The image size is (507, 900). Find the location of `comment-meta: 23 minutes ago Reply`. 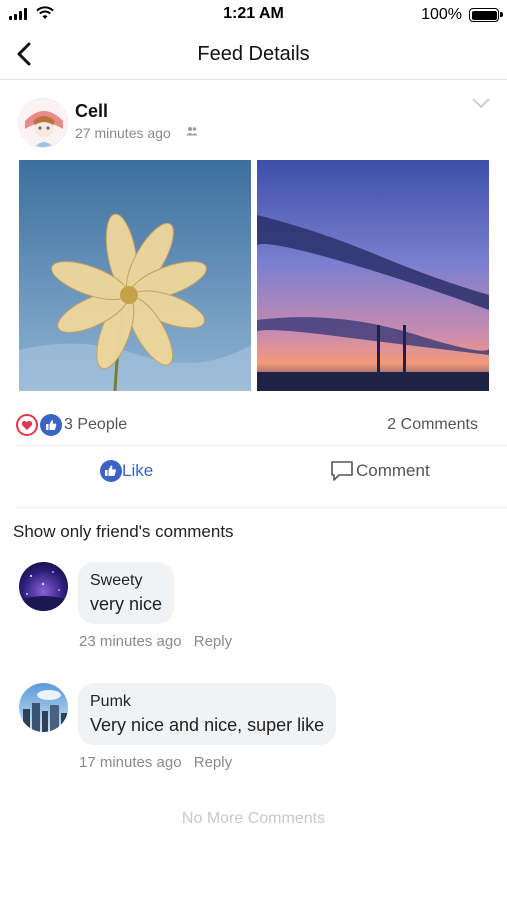

comment-meta: 23 minutes ago Reply is located at coordinates (155, 641).